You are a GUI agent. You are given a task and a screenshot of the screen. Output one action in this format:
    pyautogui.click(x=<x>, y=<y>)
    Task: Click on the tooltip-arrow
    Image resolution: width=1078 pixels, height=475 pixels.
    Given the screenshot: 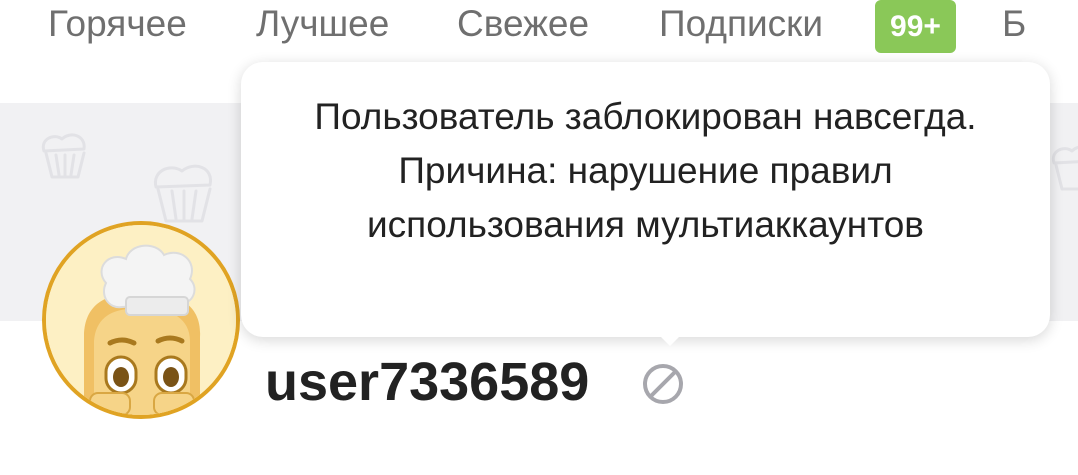 What is the action you would take?
    pyautogui.click(x=670, y=338)
    